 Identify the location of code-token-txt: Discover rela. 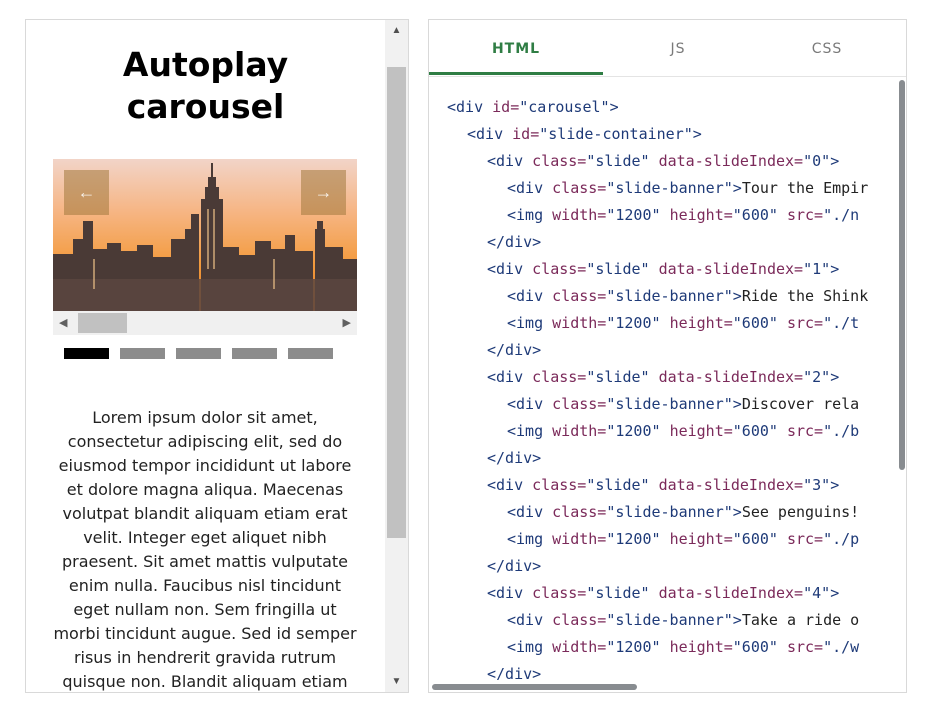
(800, 404).